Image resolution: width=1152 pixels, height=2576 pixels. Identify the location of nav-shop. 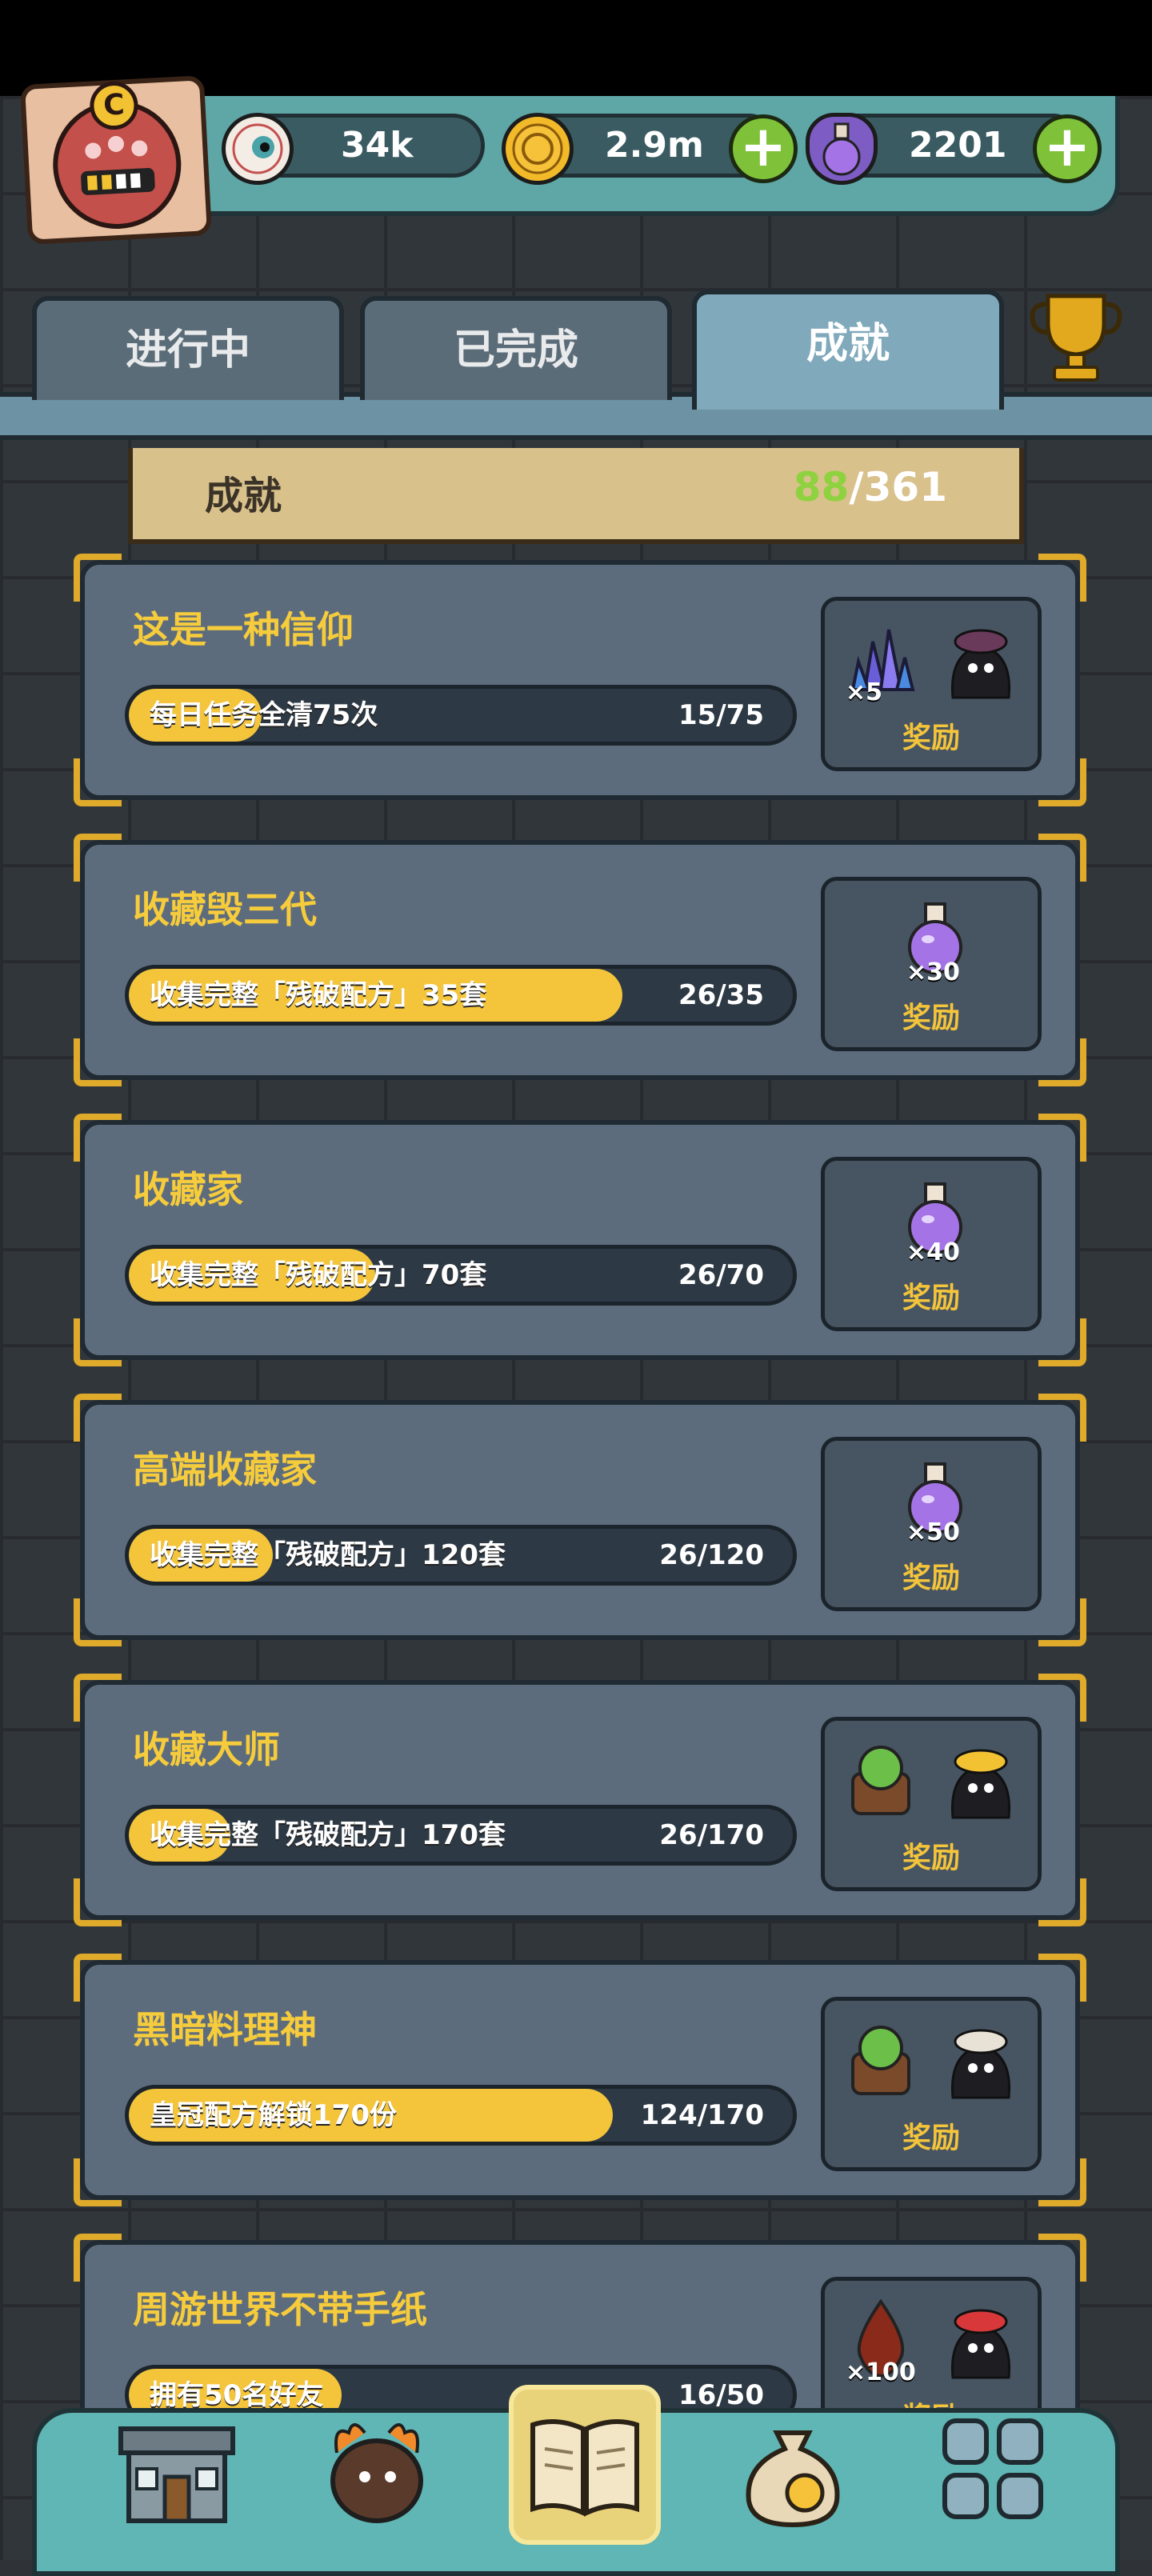
(177, 2469).